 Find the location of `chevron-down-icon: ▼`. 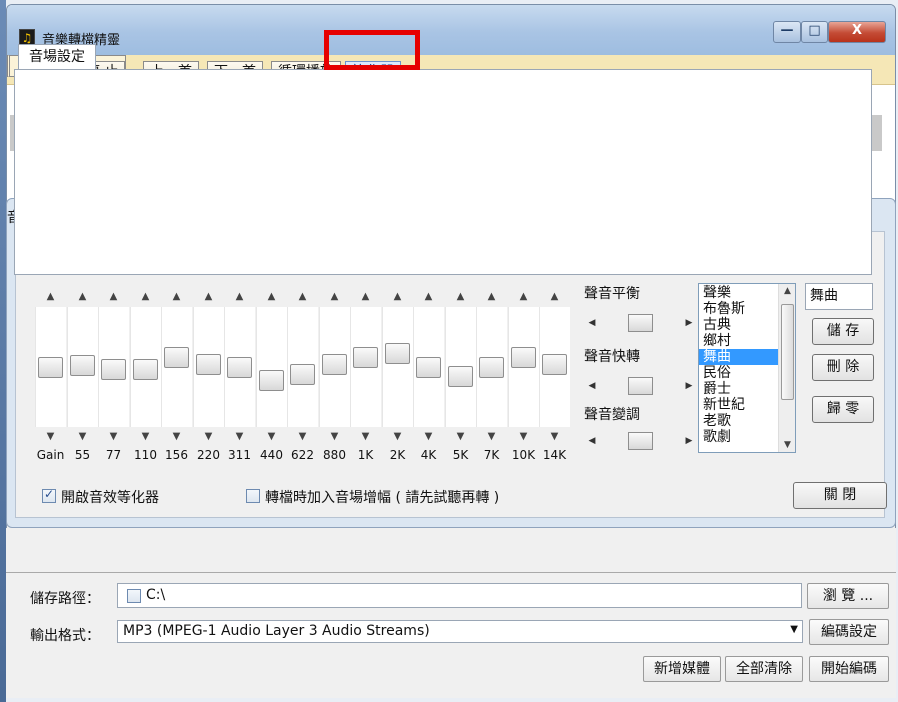

chevron-down-icon: ▼ is located at coordinates (794, 629).